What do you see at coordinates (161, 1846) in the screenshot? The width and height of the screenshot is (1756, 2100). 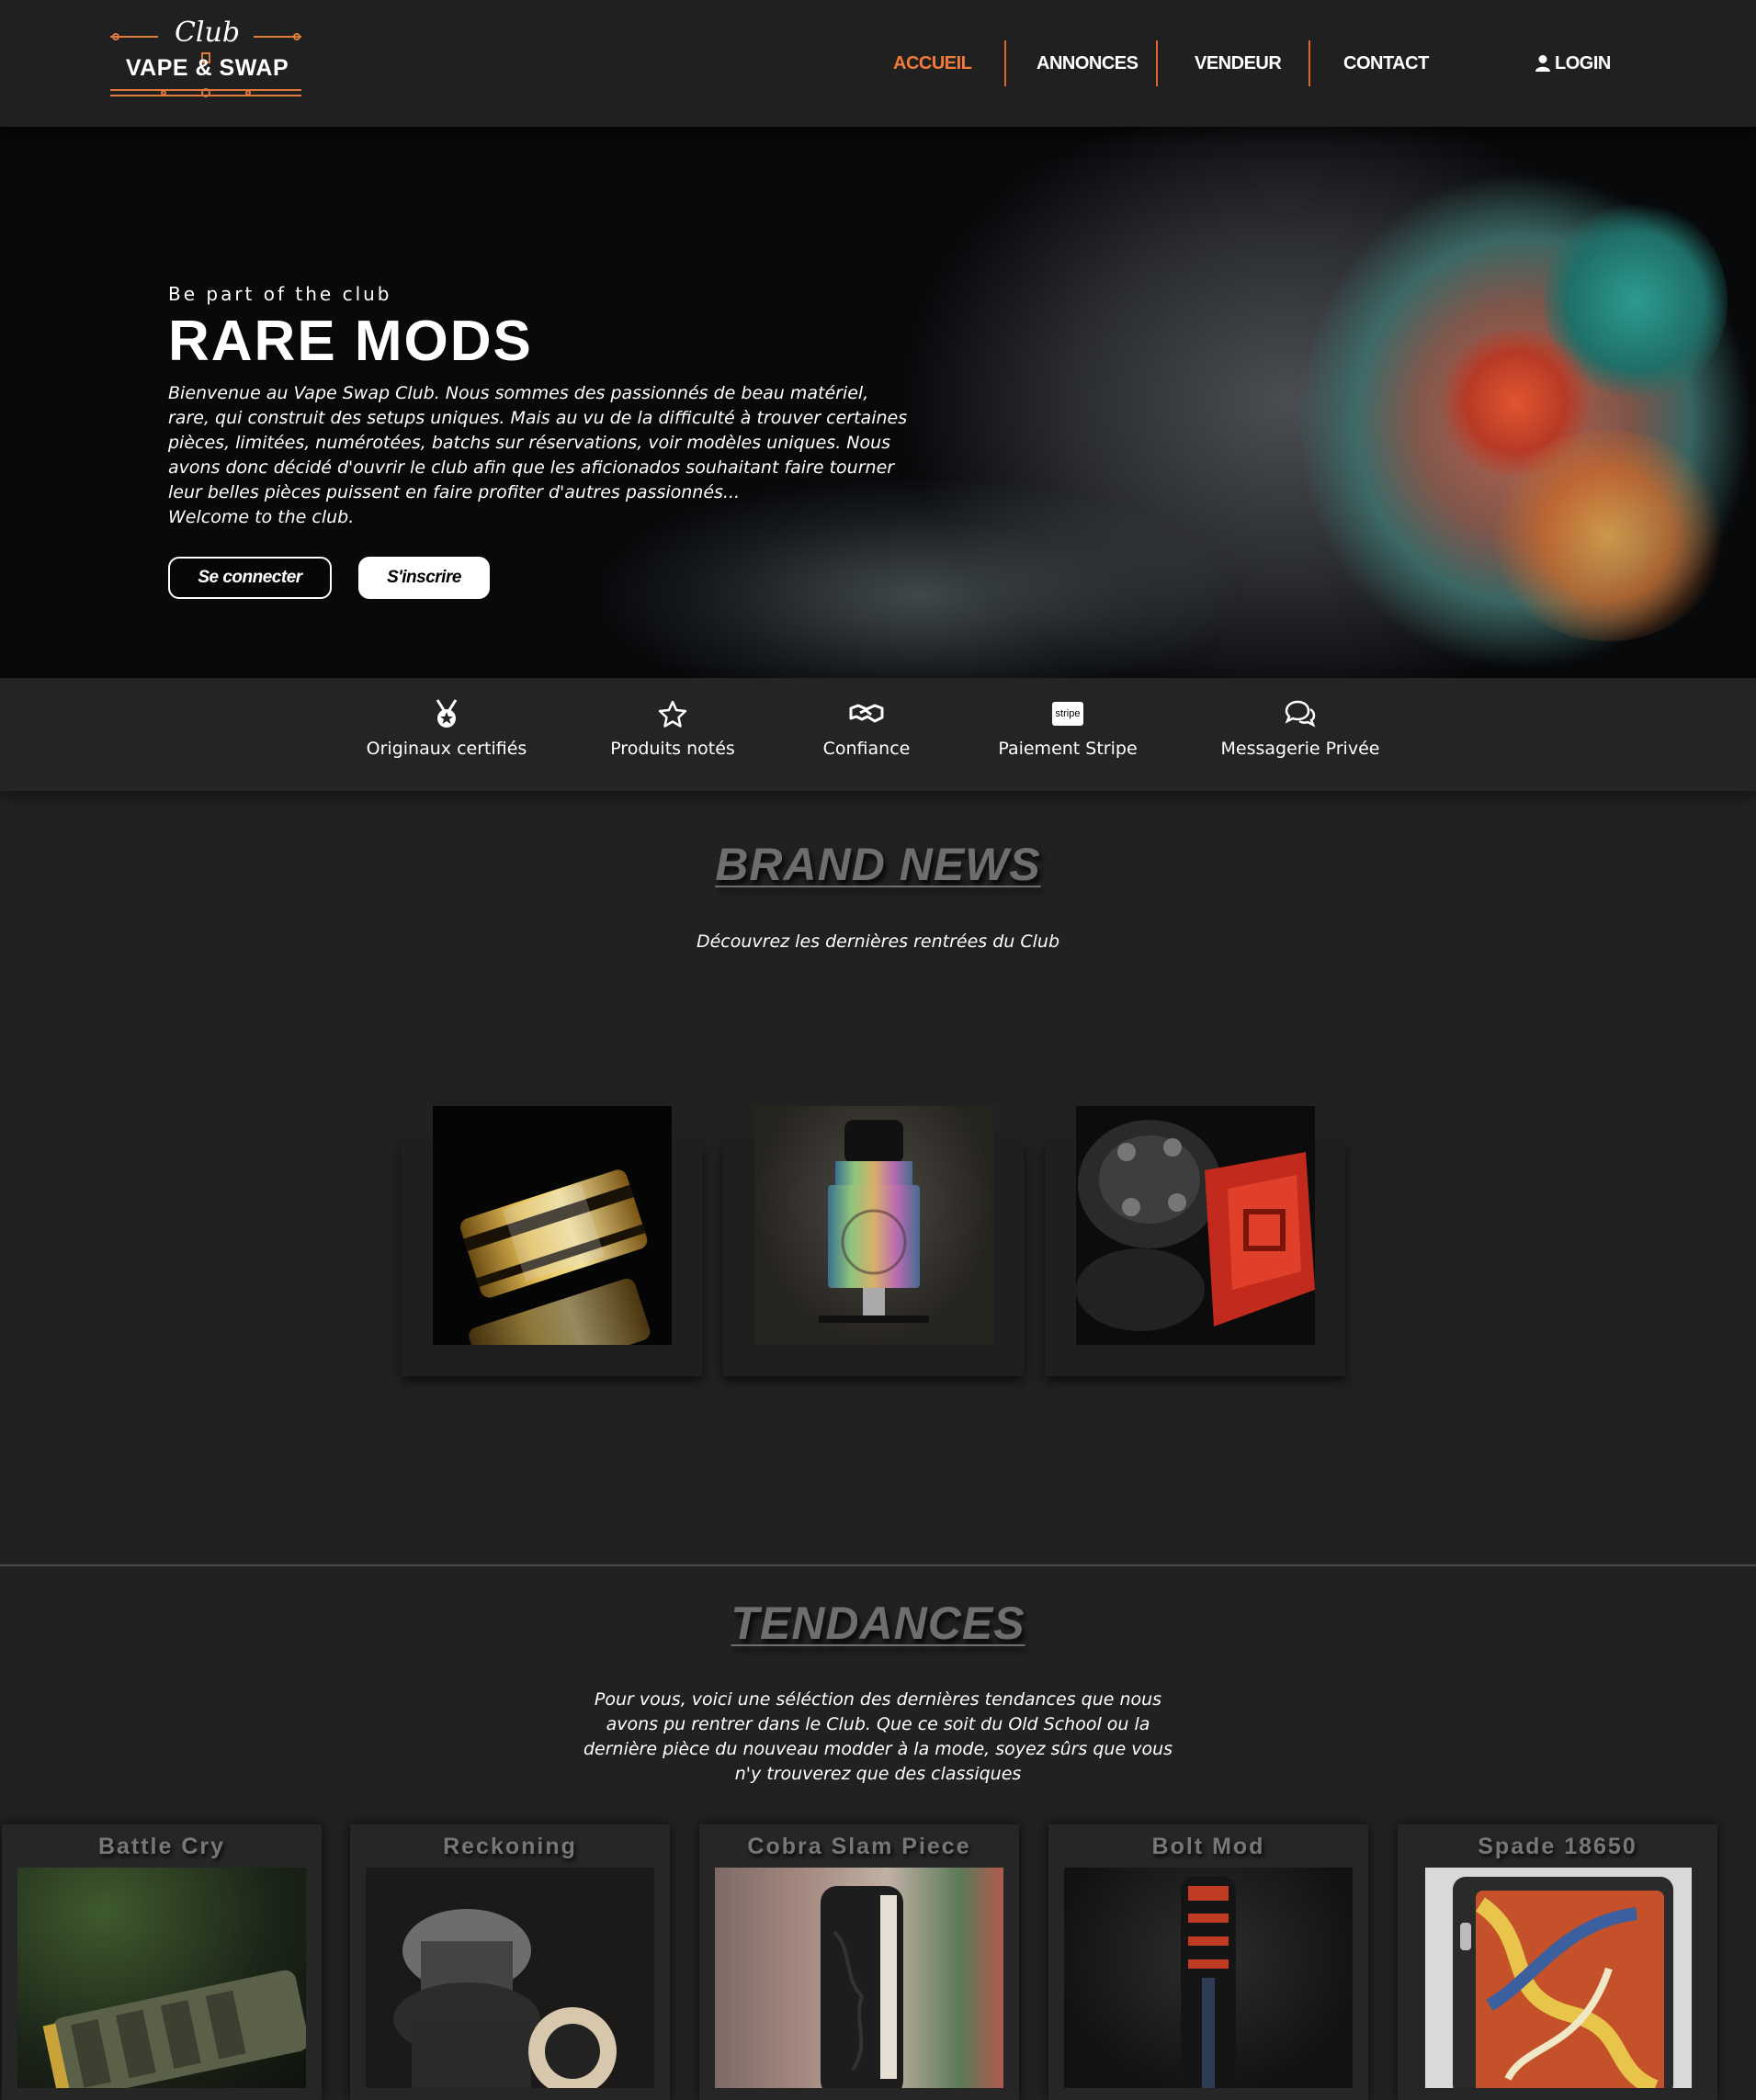 I see `trend-title: Battle Cry` at bounding box center [161, 1846].